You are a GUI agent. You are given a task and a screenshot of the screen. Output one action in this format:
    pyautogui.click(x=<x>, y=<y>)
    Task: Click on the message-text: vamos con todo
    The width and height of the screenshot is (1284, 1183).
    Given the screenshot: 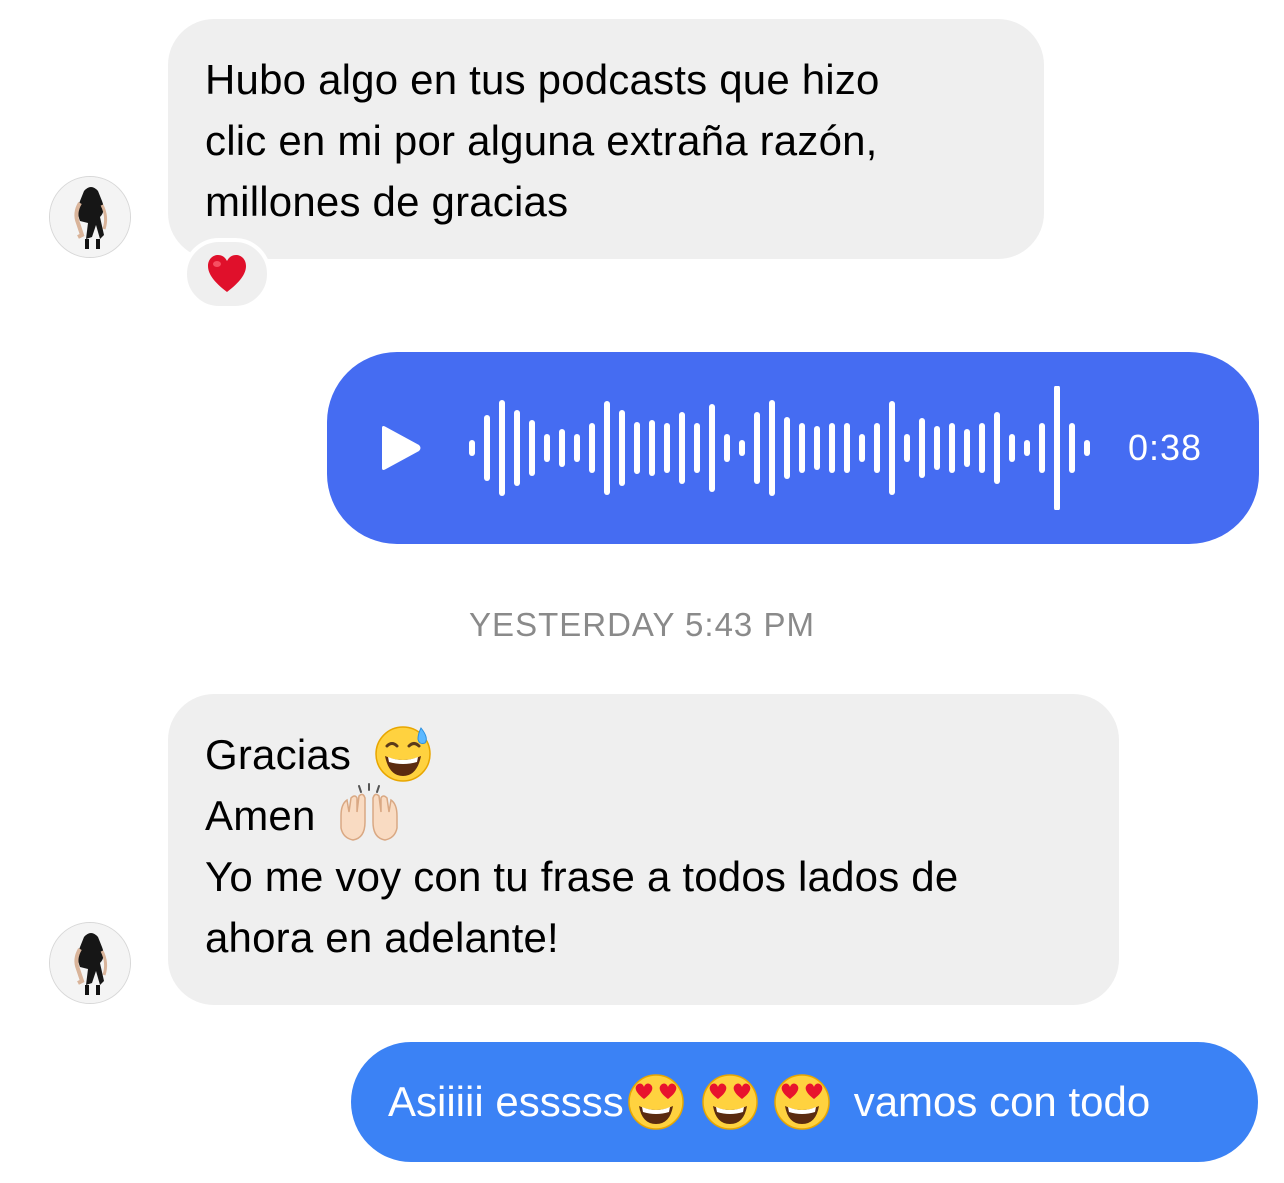 What is the action you would take?
    pyautogui.click(x=1002, y=1101)
    